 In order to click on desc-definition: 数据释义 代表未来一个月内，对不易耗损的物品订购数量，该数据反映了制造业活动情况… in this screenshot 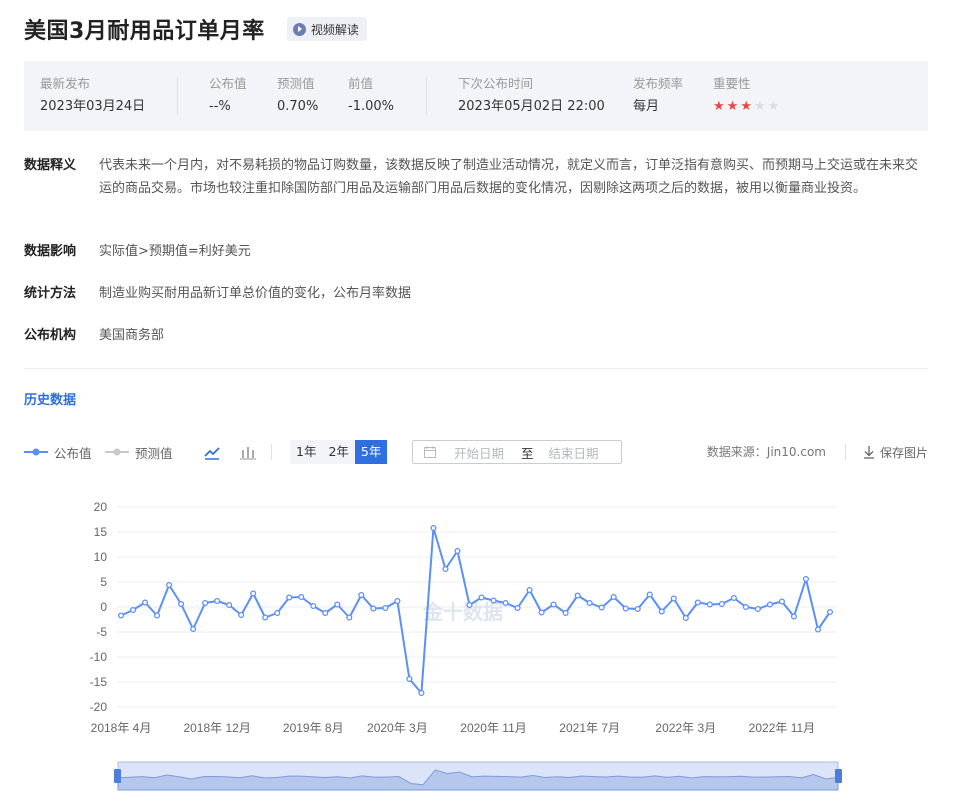, I will do `click(476, 177)`.